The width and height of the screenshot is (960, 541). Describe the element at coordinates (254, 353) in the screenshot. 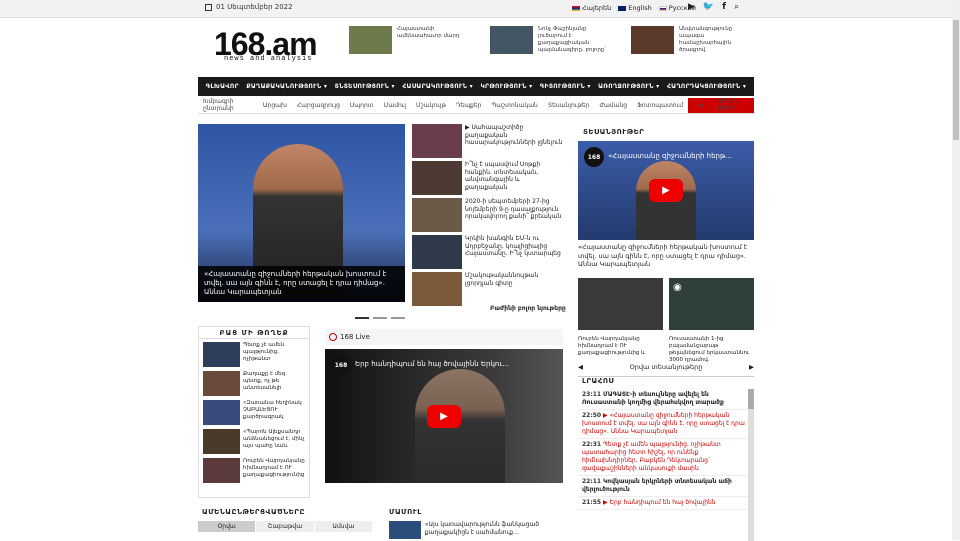

I see `list-item: Պետք չէ ամեն պայթյունից, ոչիթանտ` at that location.